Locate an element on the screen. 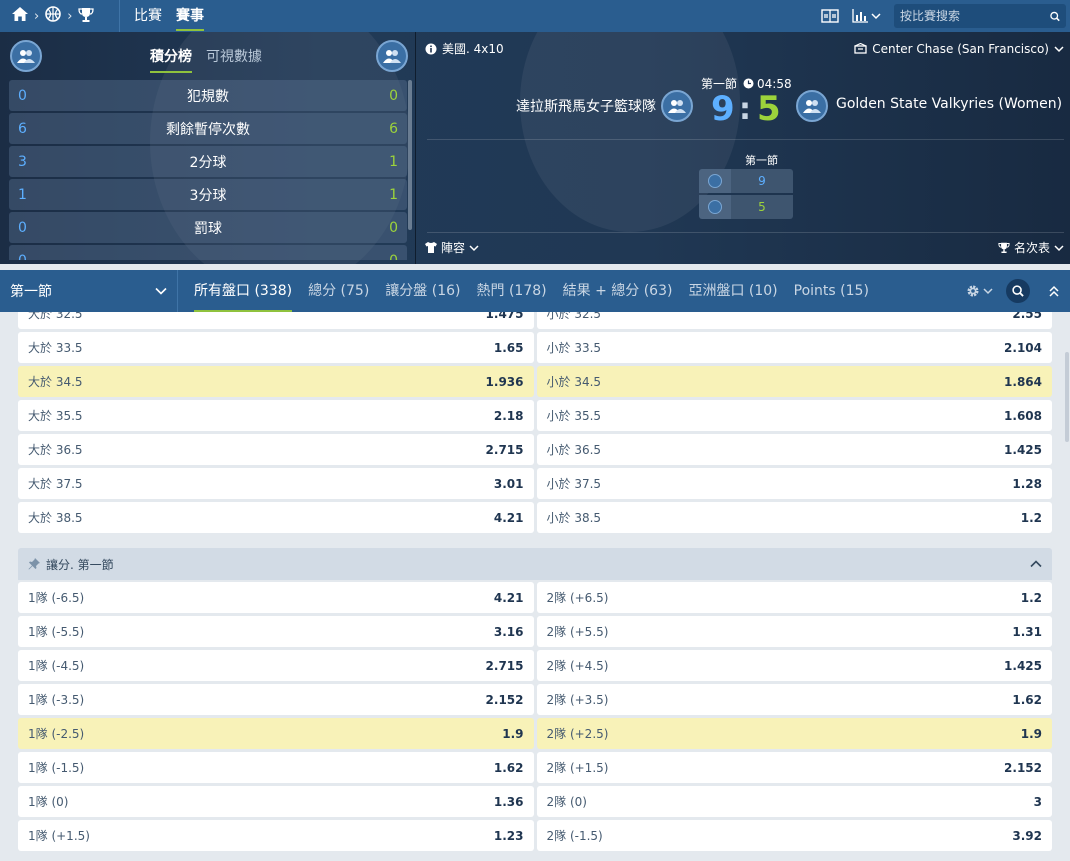  odds-value: 1.23 is located at coordinates (508, 835).